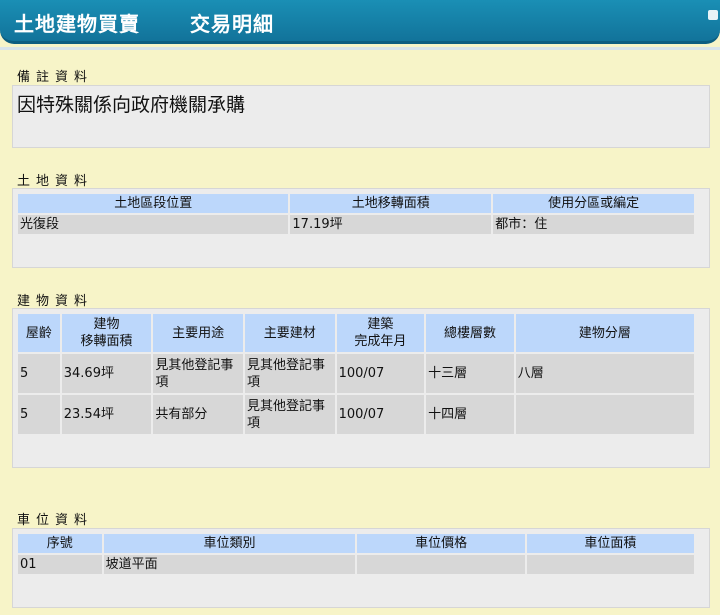  Describe the element at coordinates (289, 333) in the screenshot. I see `building-col-material: 主要建材` at that location.